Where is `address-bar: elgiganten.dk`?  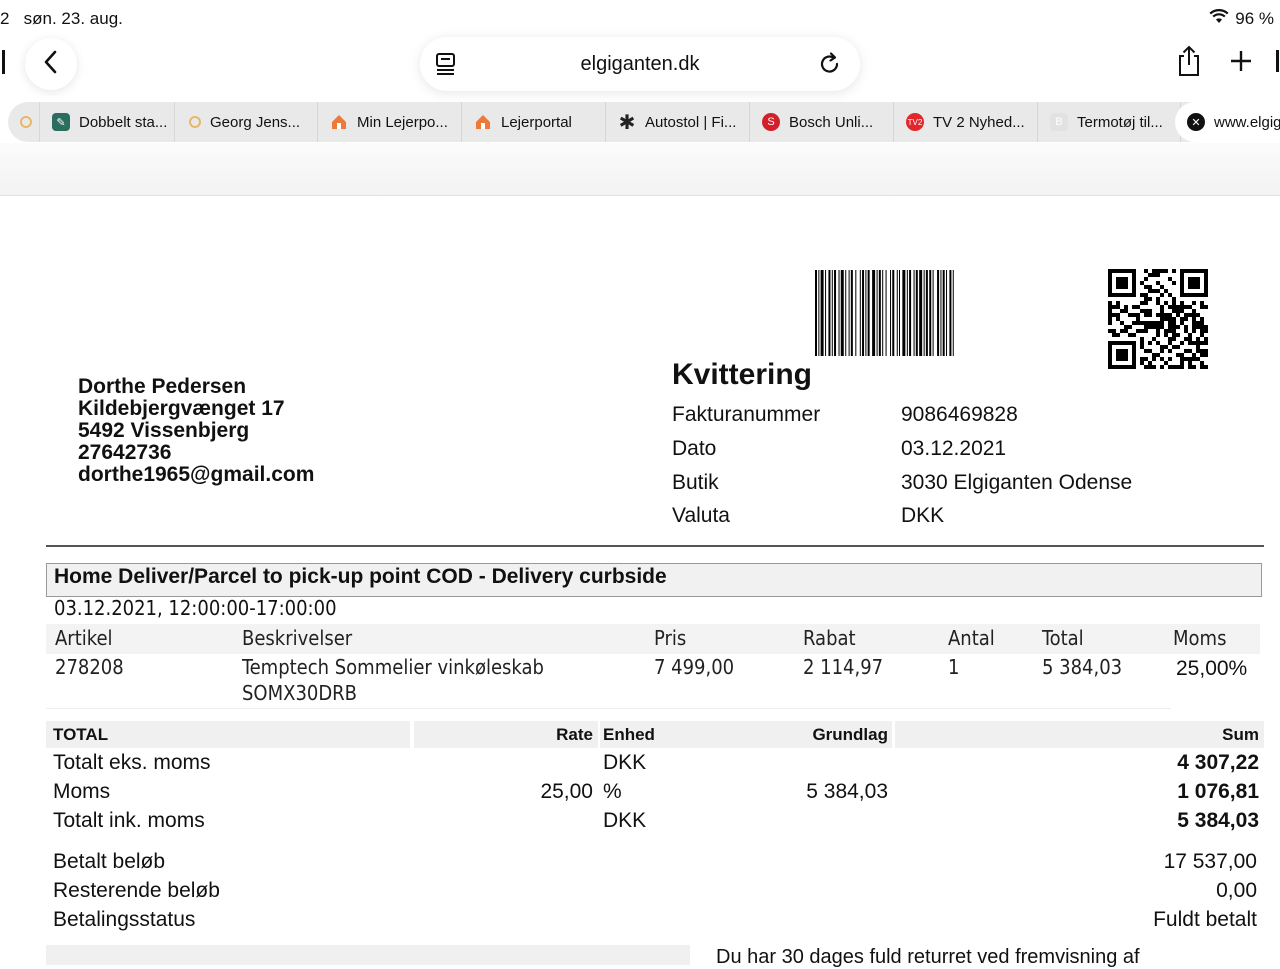 address-bar: elgiganten.dk is located at coordinates (640, 64).